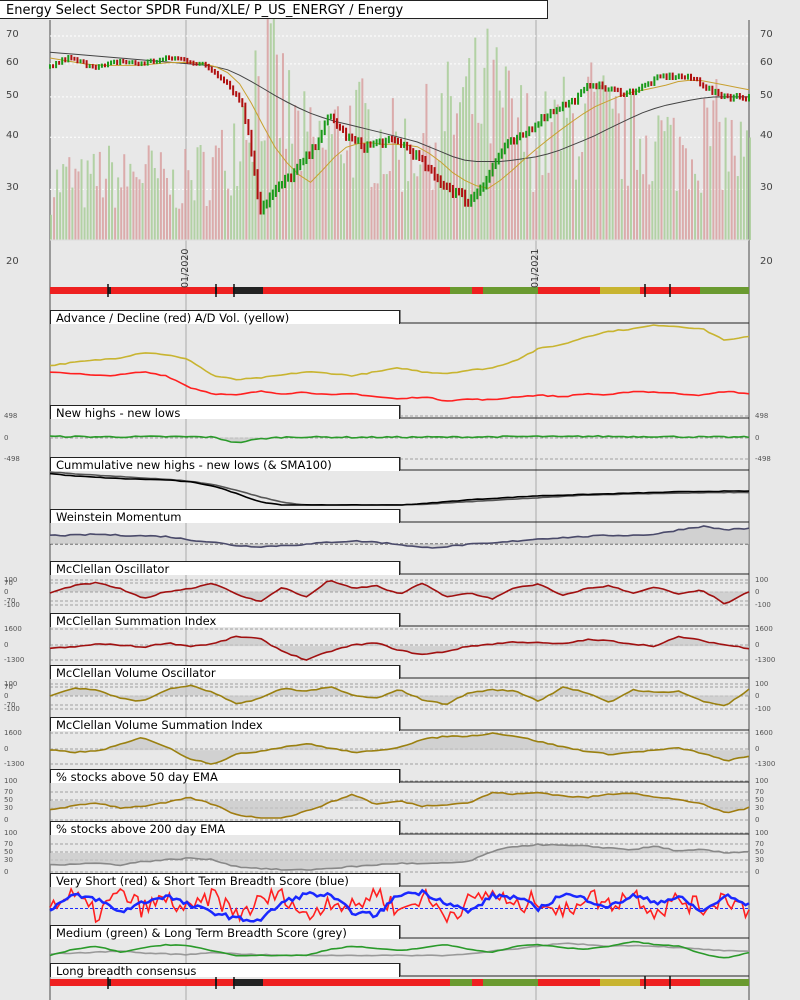  I want to click on panel-axis-label-right: 1600, so click(764, 629).